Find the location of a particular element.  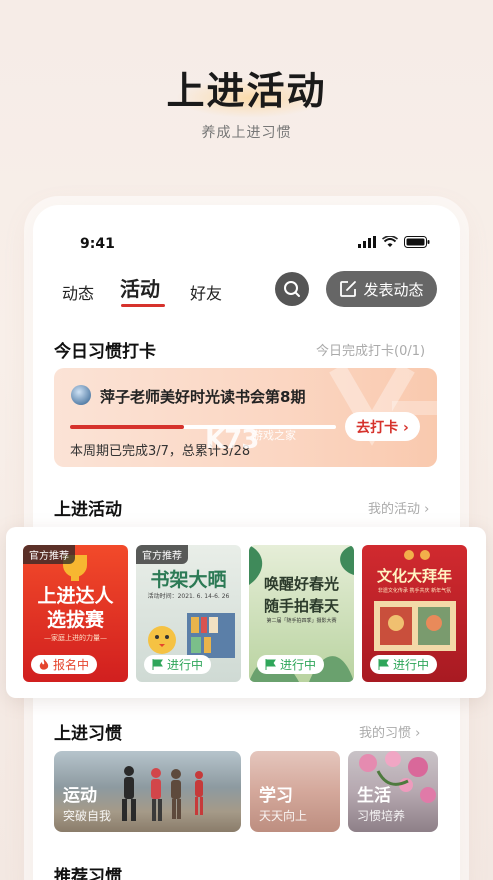

wifi-icon is located at coordinates (390, 241).